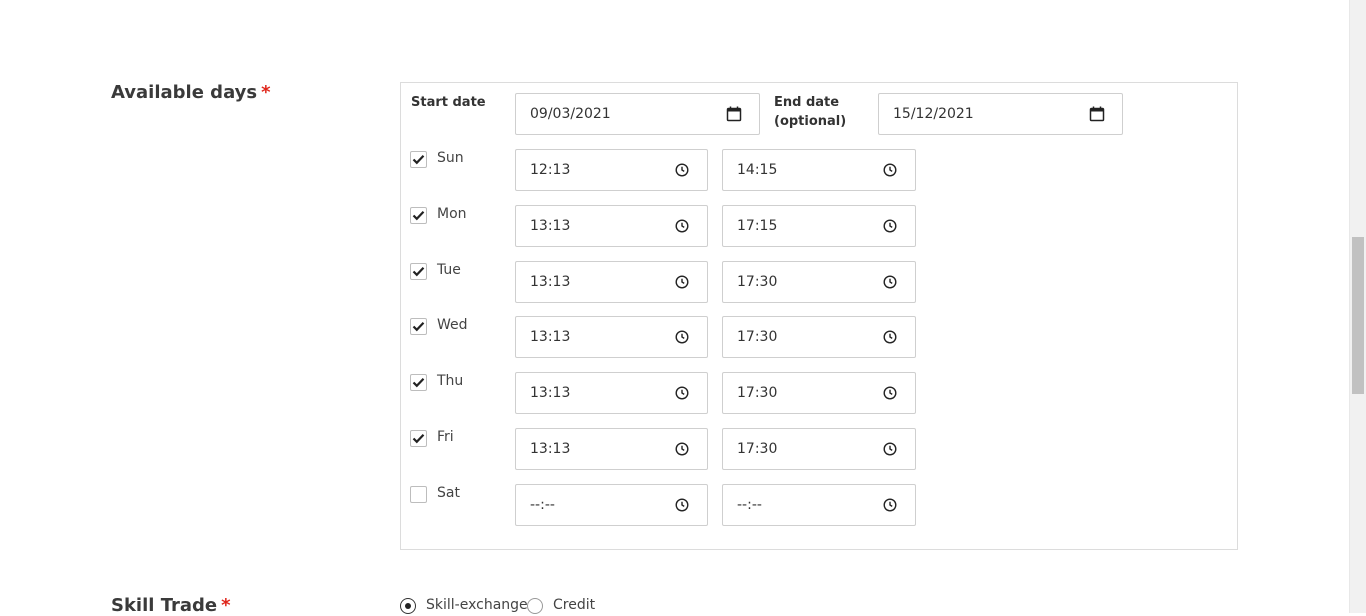 The image size is (1366, 616). I want to click on from-time-input-tue: 13:13, so click(611, 282).